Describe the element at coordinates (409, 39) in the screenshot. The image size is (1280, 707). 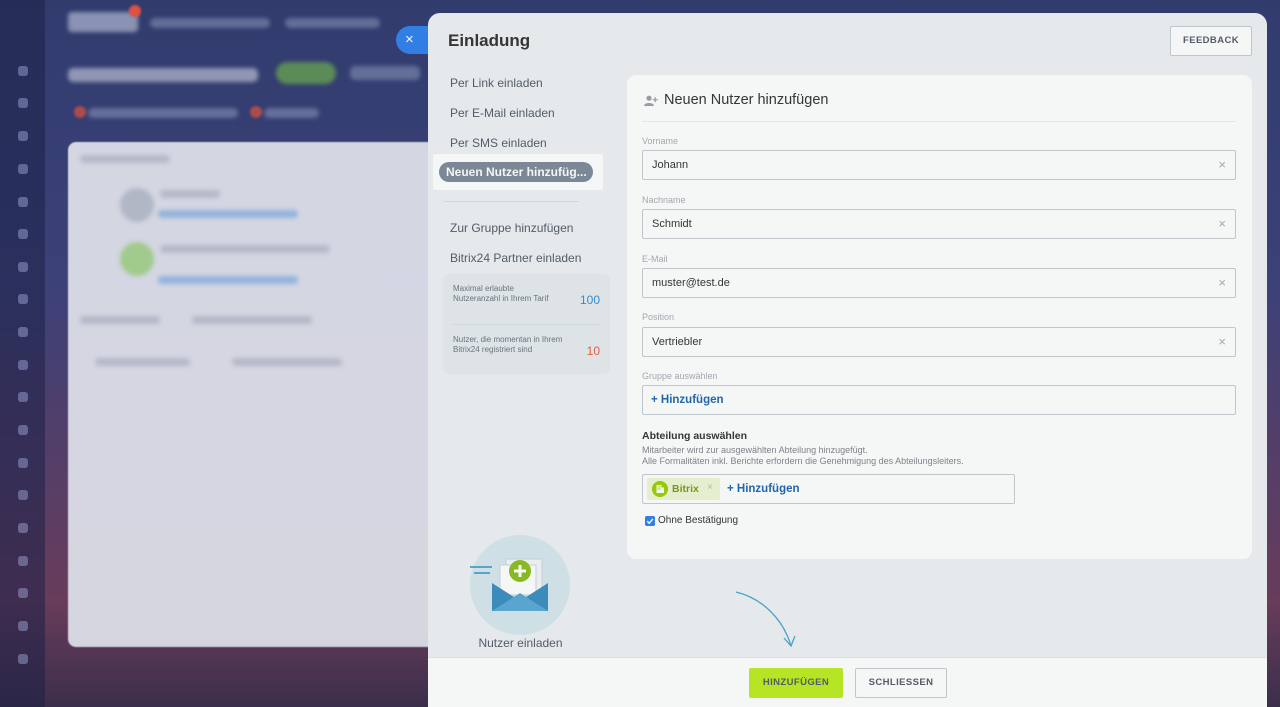
I see `close-icon: ×` at that location.